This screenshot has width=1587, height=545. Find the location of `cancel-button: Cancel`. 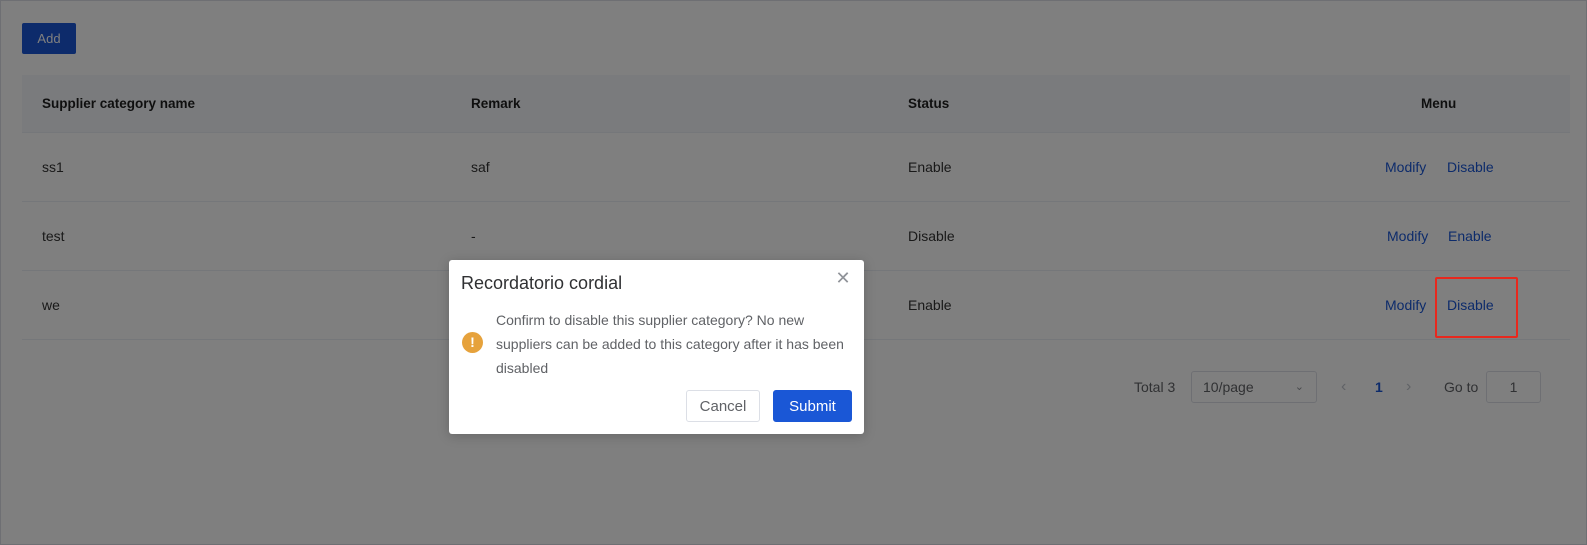

cancel-button: Cancel is located at coordinates (723, 406).